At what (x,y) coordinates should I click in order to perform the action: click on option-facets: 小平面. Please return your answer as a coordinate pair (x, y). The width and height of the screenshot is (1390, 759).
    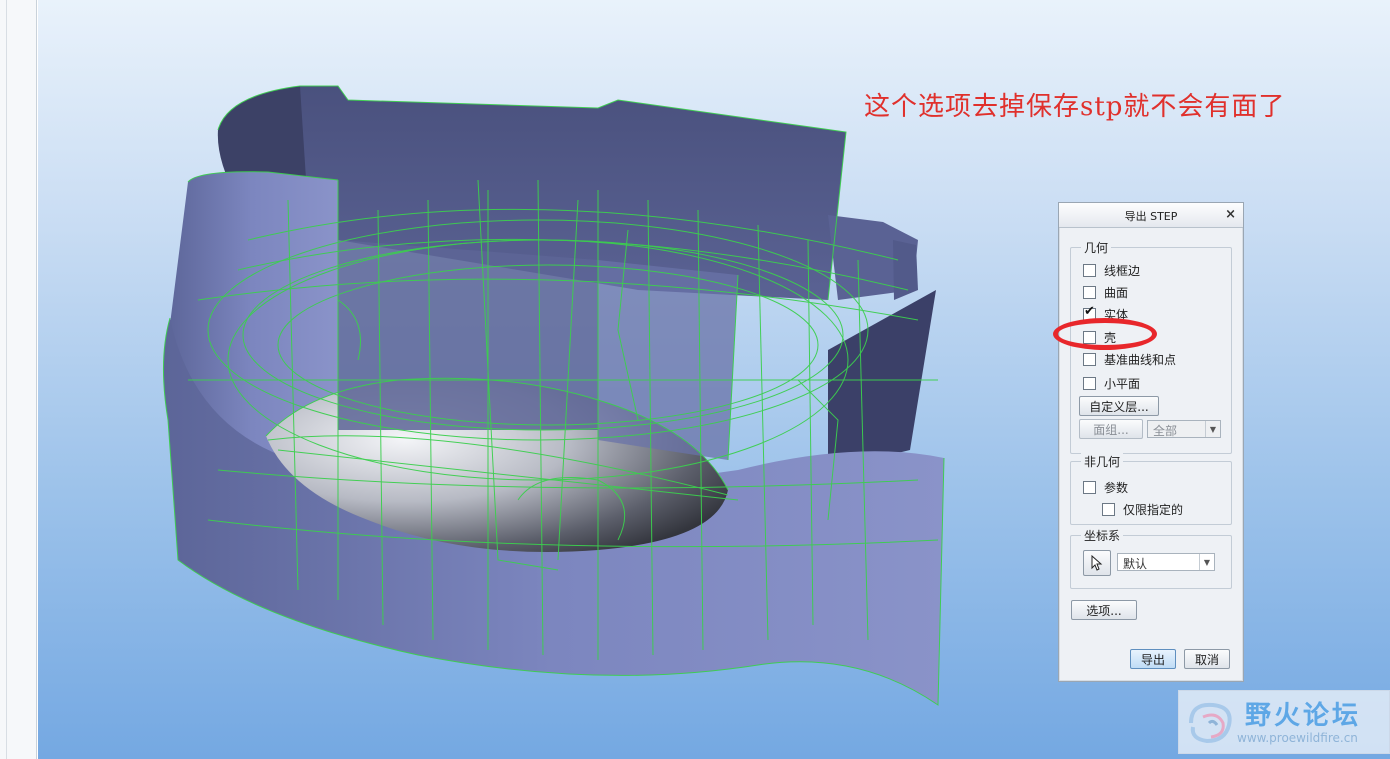
    Looking at the image, I should click on (1111, 383).